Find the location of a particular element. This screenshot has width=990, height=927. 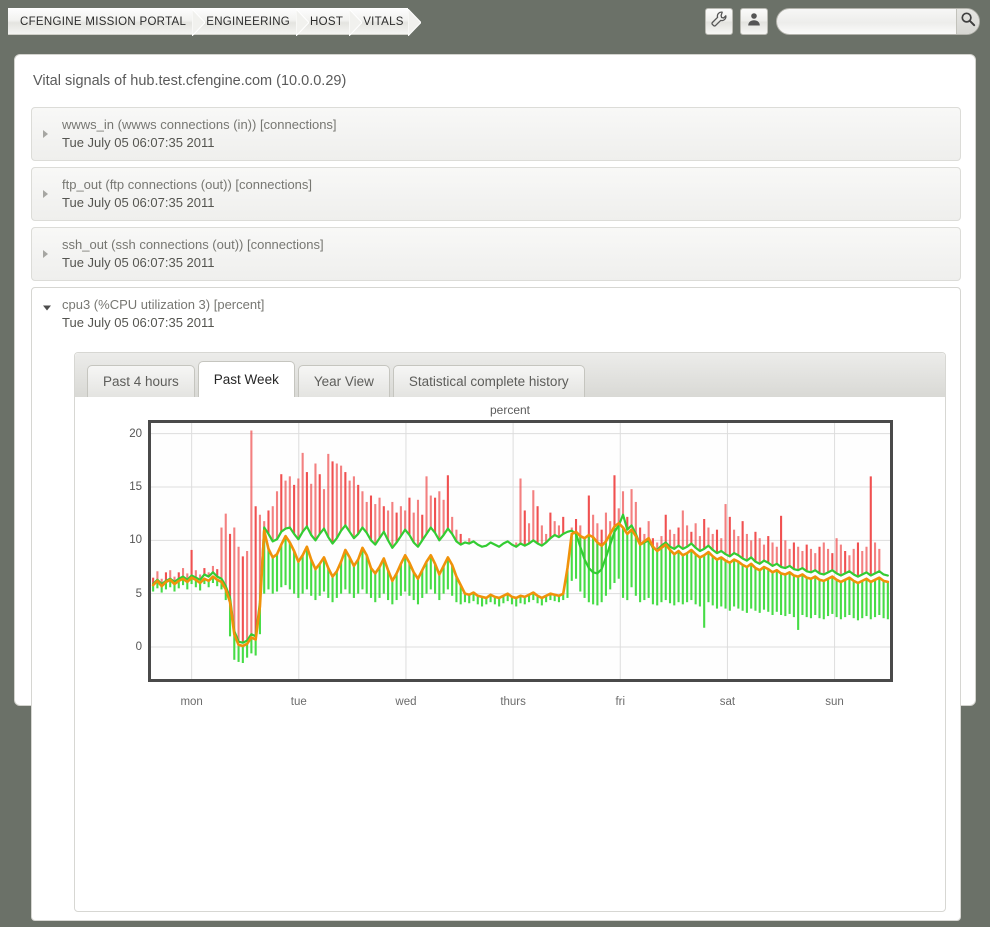

user-account-button is located at coordinates (754, 21).